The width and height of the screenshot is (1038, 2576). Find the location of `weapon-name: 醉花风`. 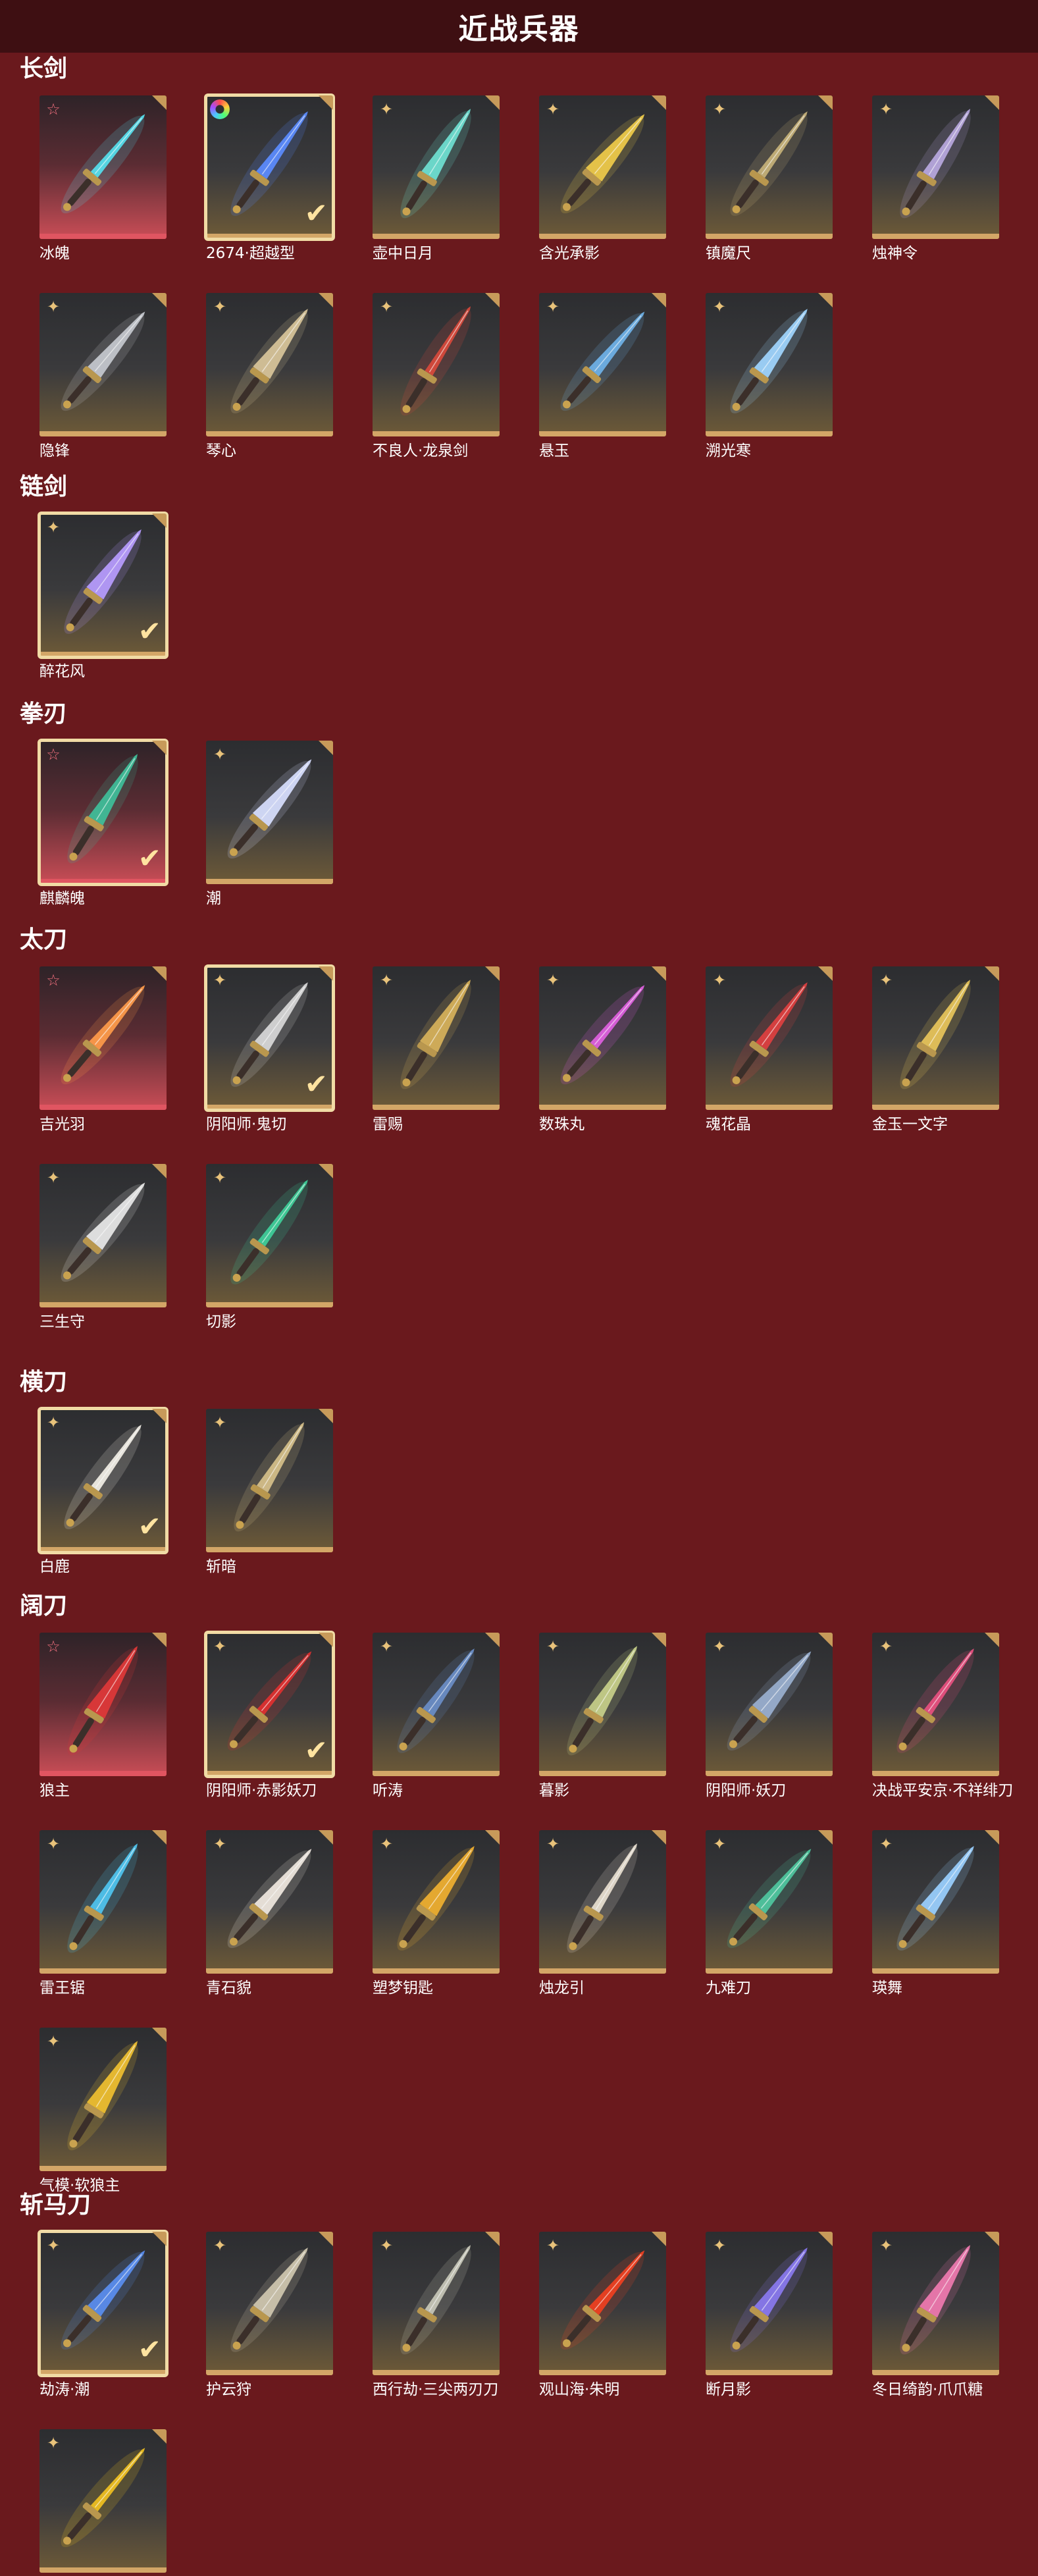

weapon-name: 醉花风 is located at coordinates (62, 671).